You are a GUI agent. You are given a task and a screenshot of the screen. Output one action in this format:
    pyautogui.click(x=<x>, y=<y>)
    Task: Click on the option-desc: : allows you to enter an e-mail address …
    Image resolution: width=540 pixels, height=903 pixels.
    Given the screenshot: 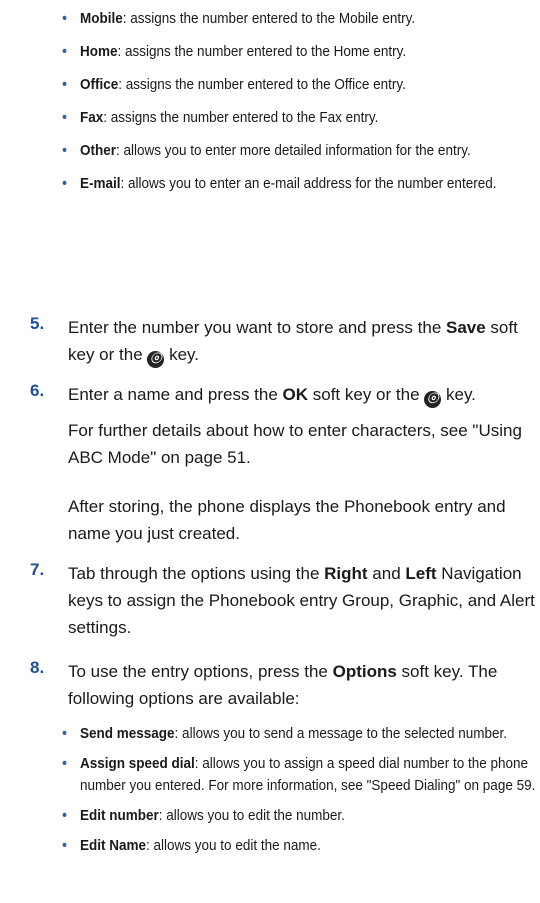 What is the action you would take?
    pyautogui.click(x=308, y=183)
    